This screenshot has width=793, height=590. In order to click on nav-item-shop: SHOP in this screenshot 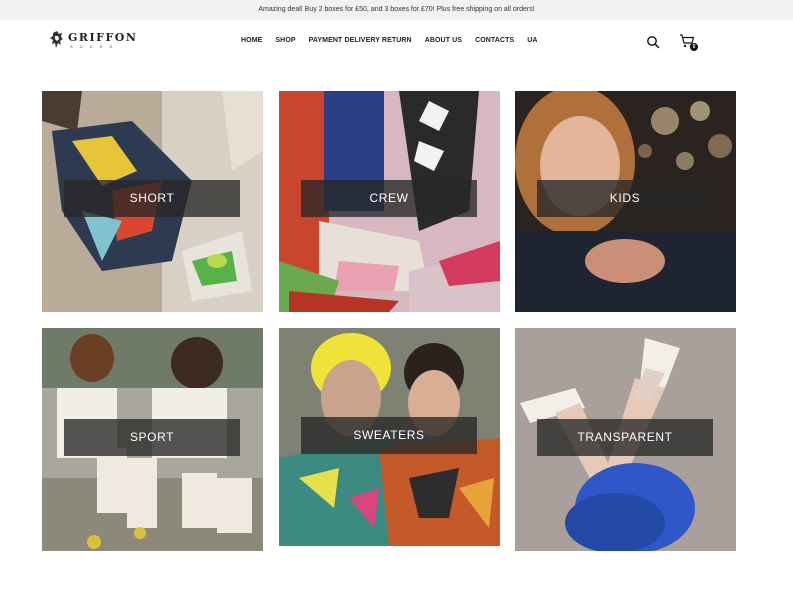, I will do `click(285, 40)`.